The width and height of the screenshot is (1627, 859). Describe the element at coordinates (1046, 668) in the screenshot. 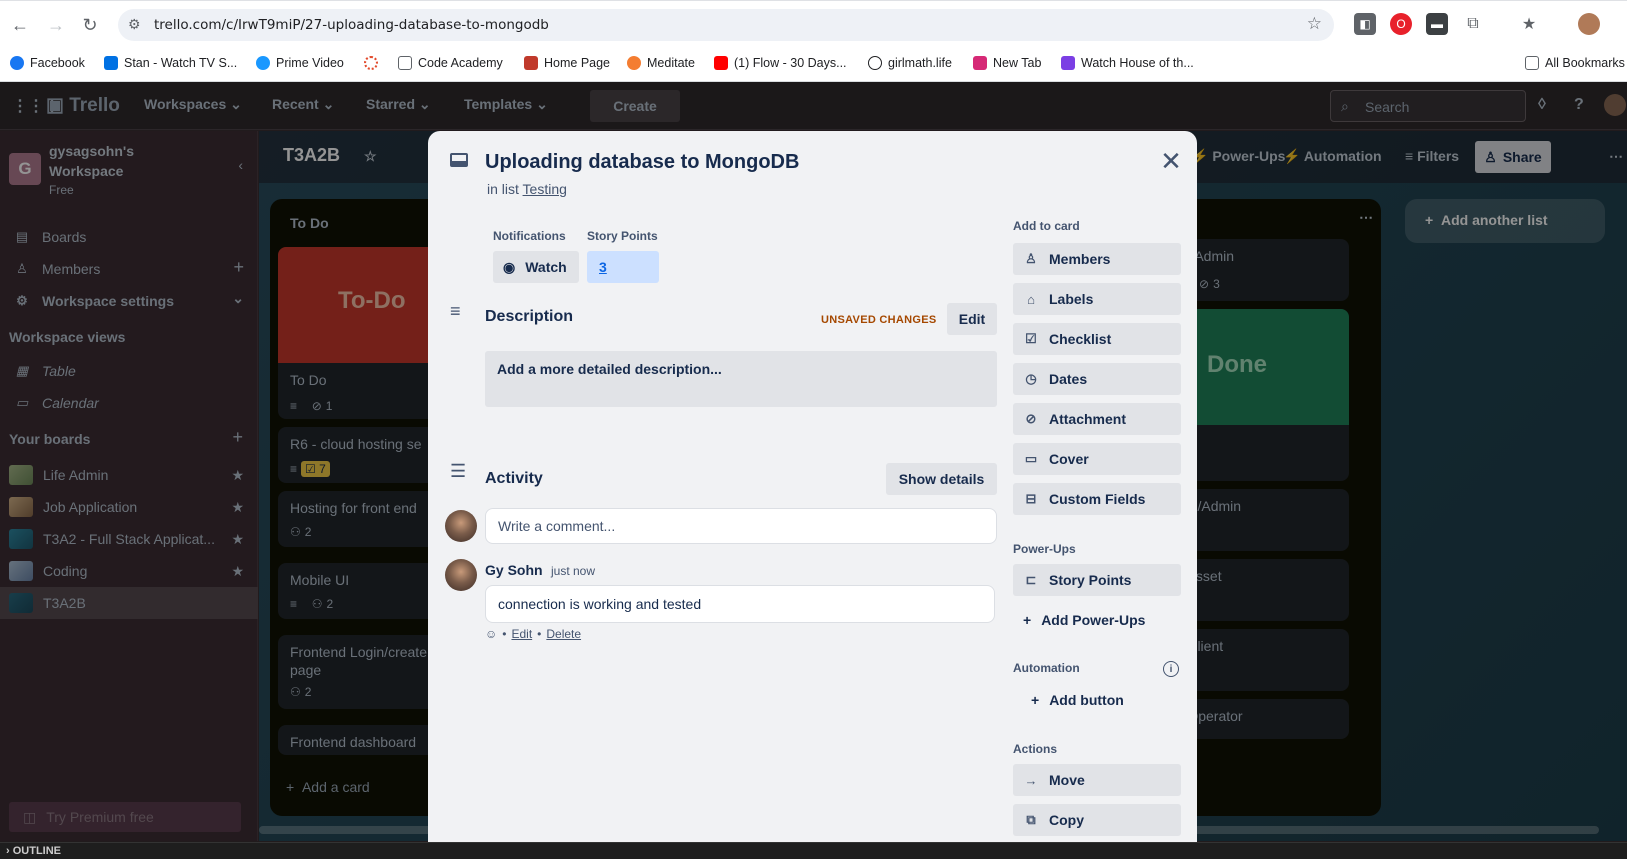

I see `automation-heading: Automation` at that location.